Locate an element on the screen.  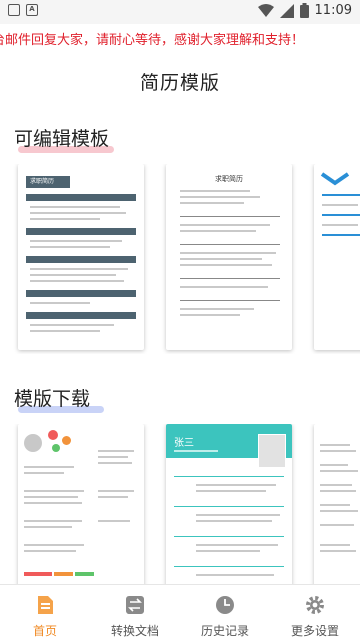
chevron-accent-icon is located at coordinates (335, 179).